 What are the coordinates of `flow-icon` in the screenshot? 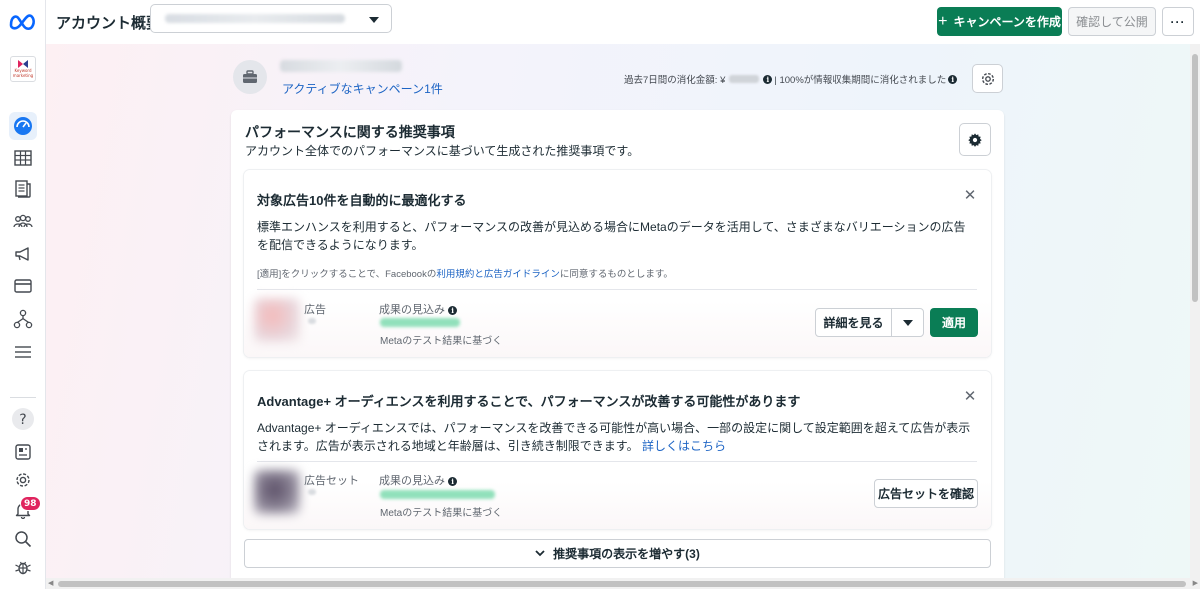 It's located at (23, 319).